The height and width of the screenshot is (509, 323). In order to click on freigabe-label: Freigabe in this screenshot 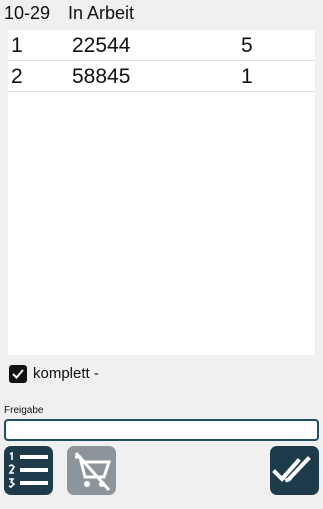, I will do `click(24, 410)`.